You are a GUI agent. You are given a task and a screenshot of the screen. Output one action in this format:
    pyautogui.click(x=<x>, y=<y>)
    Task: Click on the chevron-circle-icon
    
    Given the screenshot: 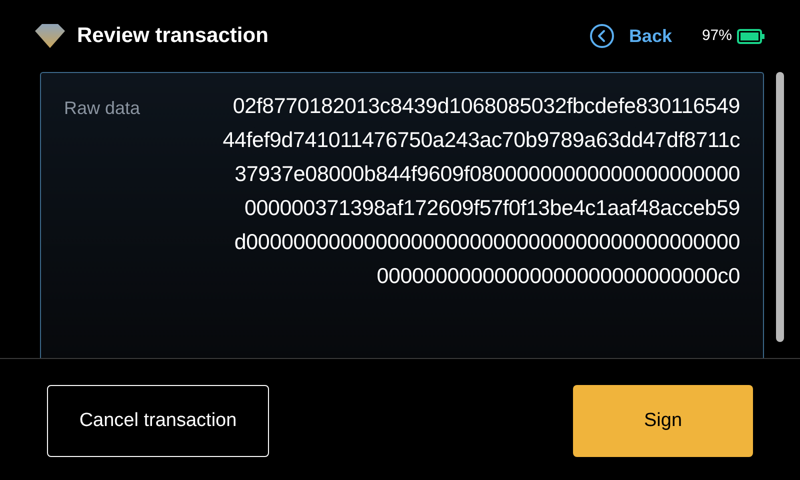 What is the action you would take?
    pyautogui.click(x=602, y=36)
    